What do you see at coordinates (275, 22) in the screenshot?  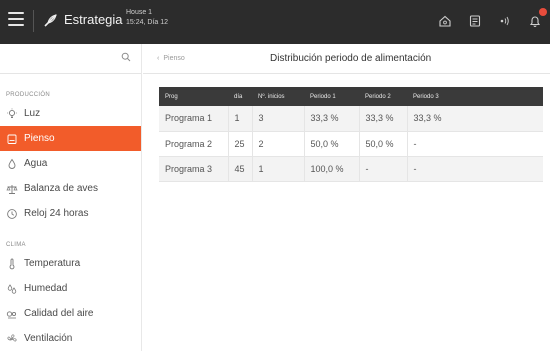 I see `top-bar: Estrategia House 1 15:24, Día 12` at bounding box center [275, 22].